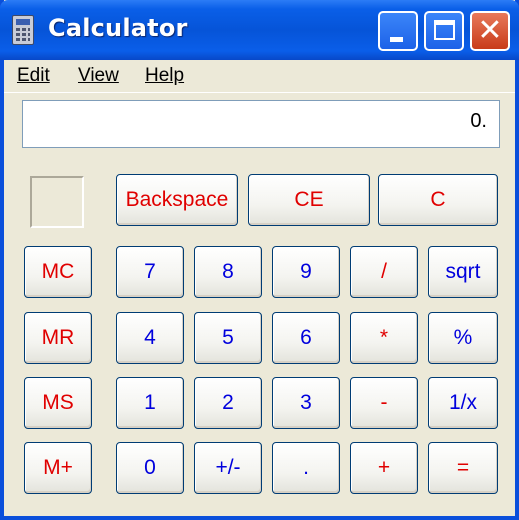 The width and height of the screenshot is (519, 520). Describe the element at coordinates (118, 28) in the screenshot. I see `window-title: Calculator` at that location.